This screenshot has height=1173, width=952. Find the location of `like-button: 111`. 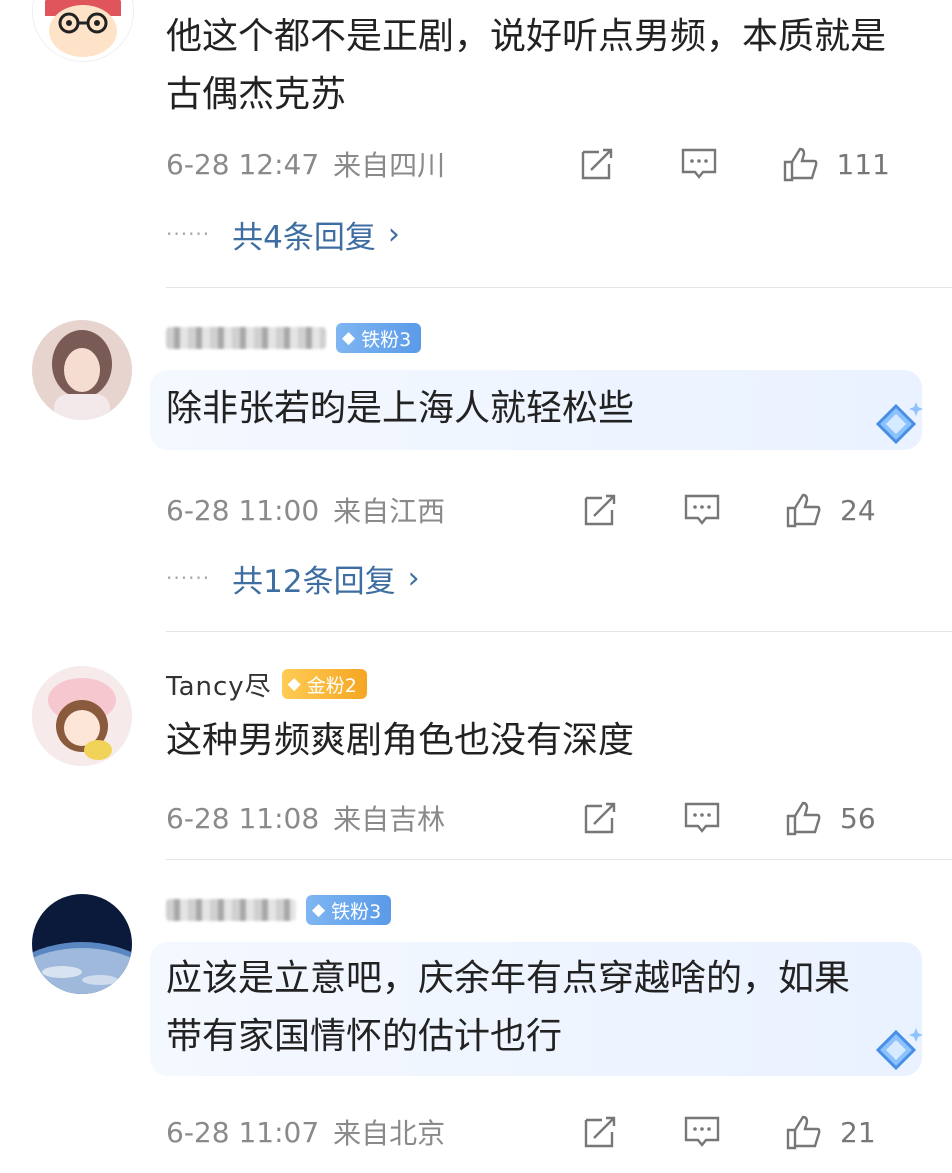

like-button: 111 is located at coordinates (835, 164).